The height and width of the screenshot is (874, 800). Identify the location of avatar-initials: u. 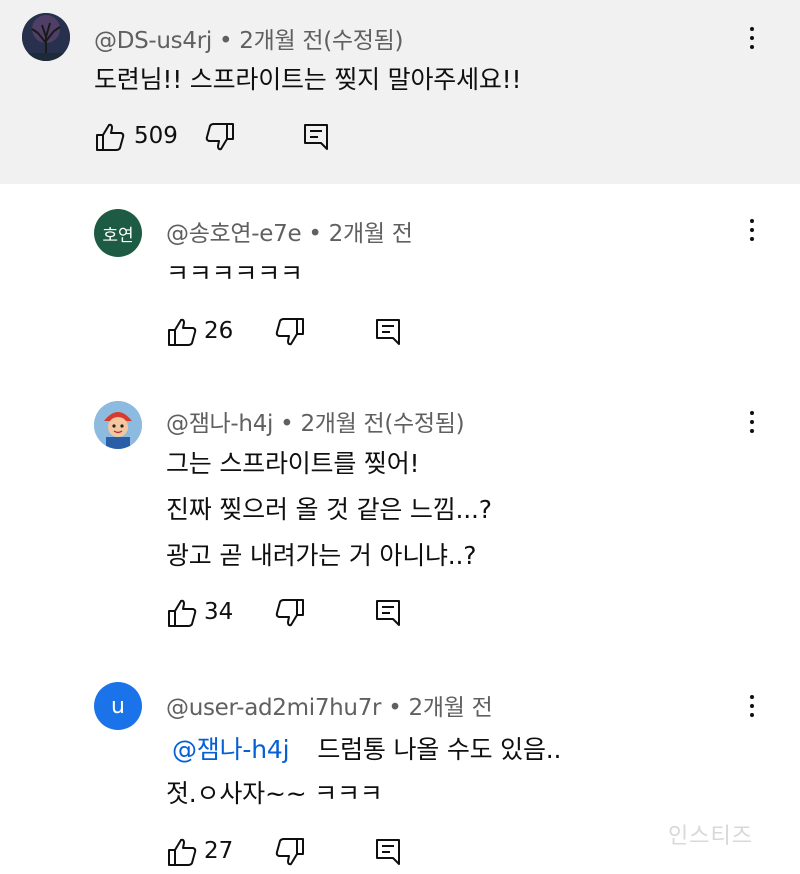
(118, 706).